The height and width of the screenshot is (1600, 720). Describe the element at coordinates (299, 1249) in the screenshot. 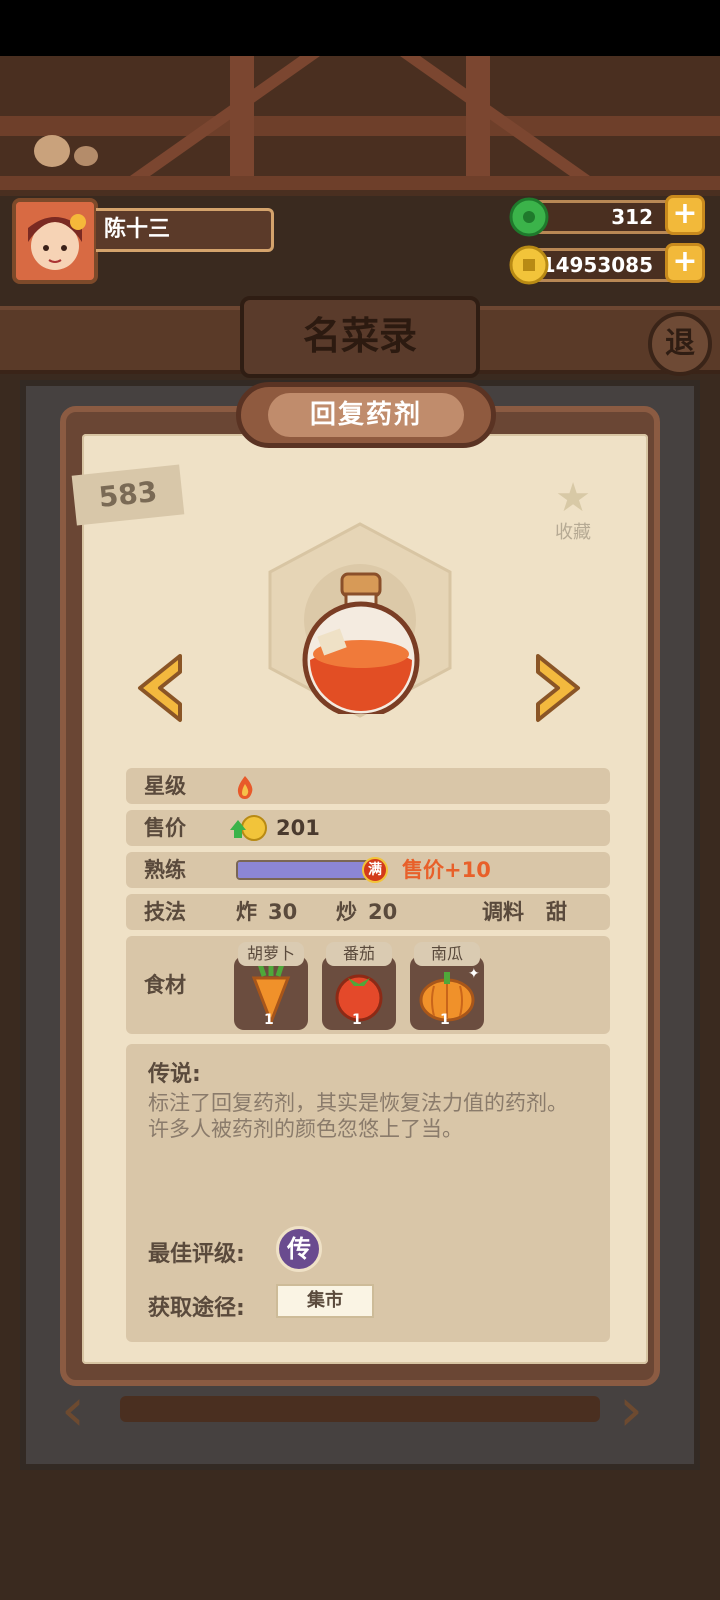

I see `best-rating-badge: 传` at that location.